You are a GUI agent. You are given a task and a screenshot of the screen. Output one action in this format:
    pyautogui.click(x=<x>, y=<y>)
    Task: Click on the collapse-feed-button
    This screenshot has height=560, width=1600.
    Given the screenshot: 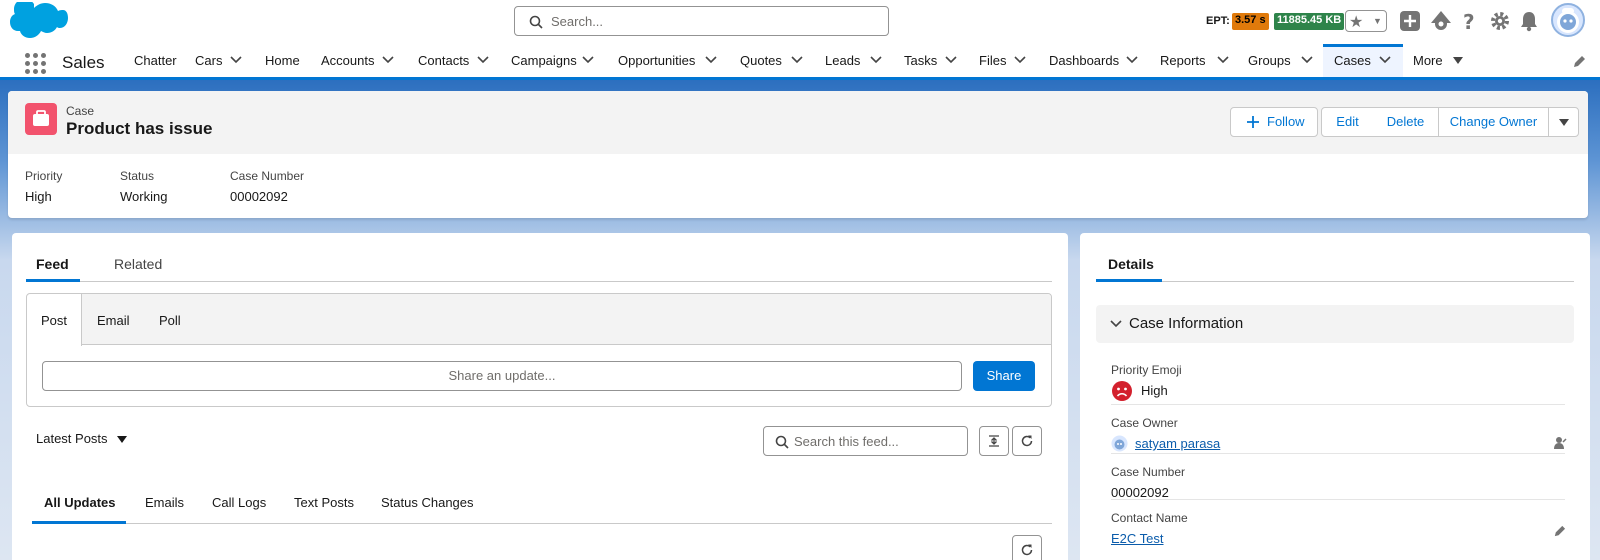 What is the action you would take?
    pyautogui.click(x=994, y=441)
    